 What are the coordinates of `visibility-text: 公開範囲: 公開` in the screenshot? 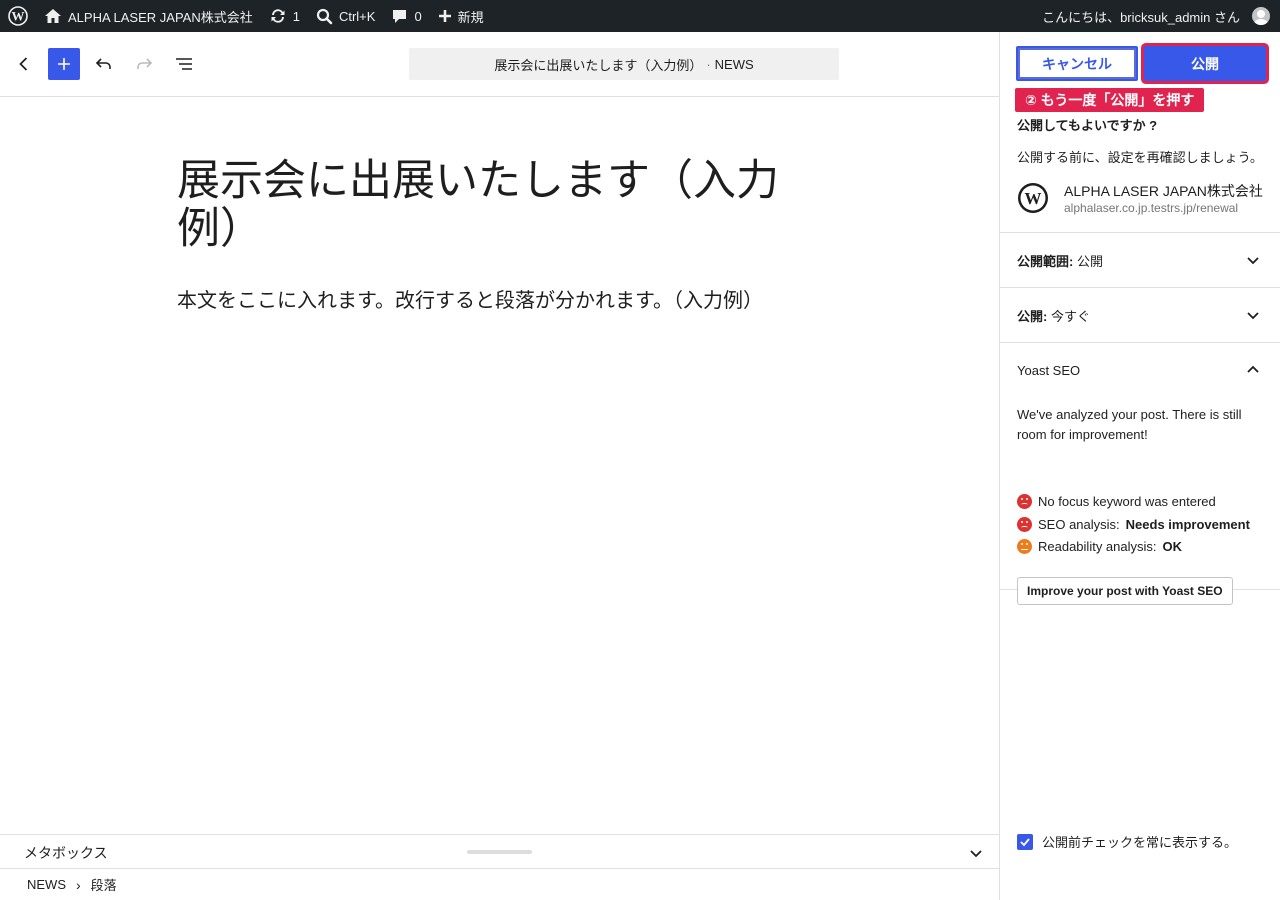 It's located at (1060, 260).